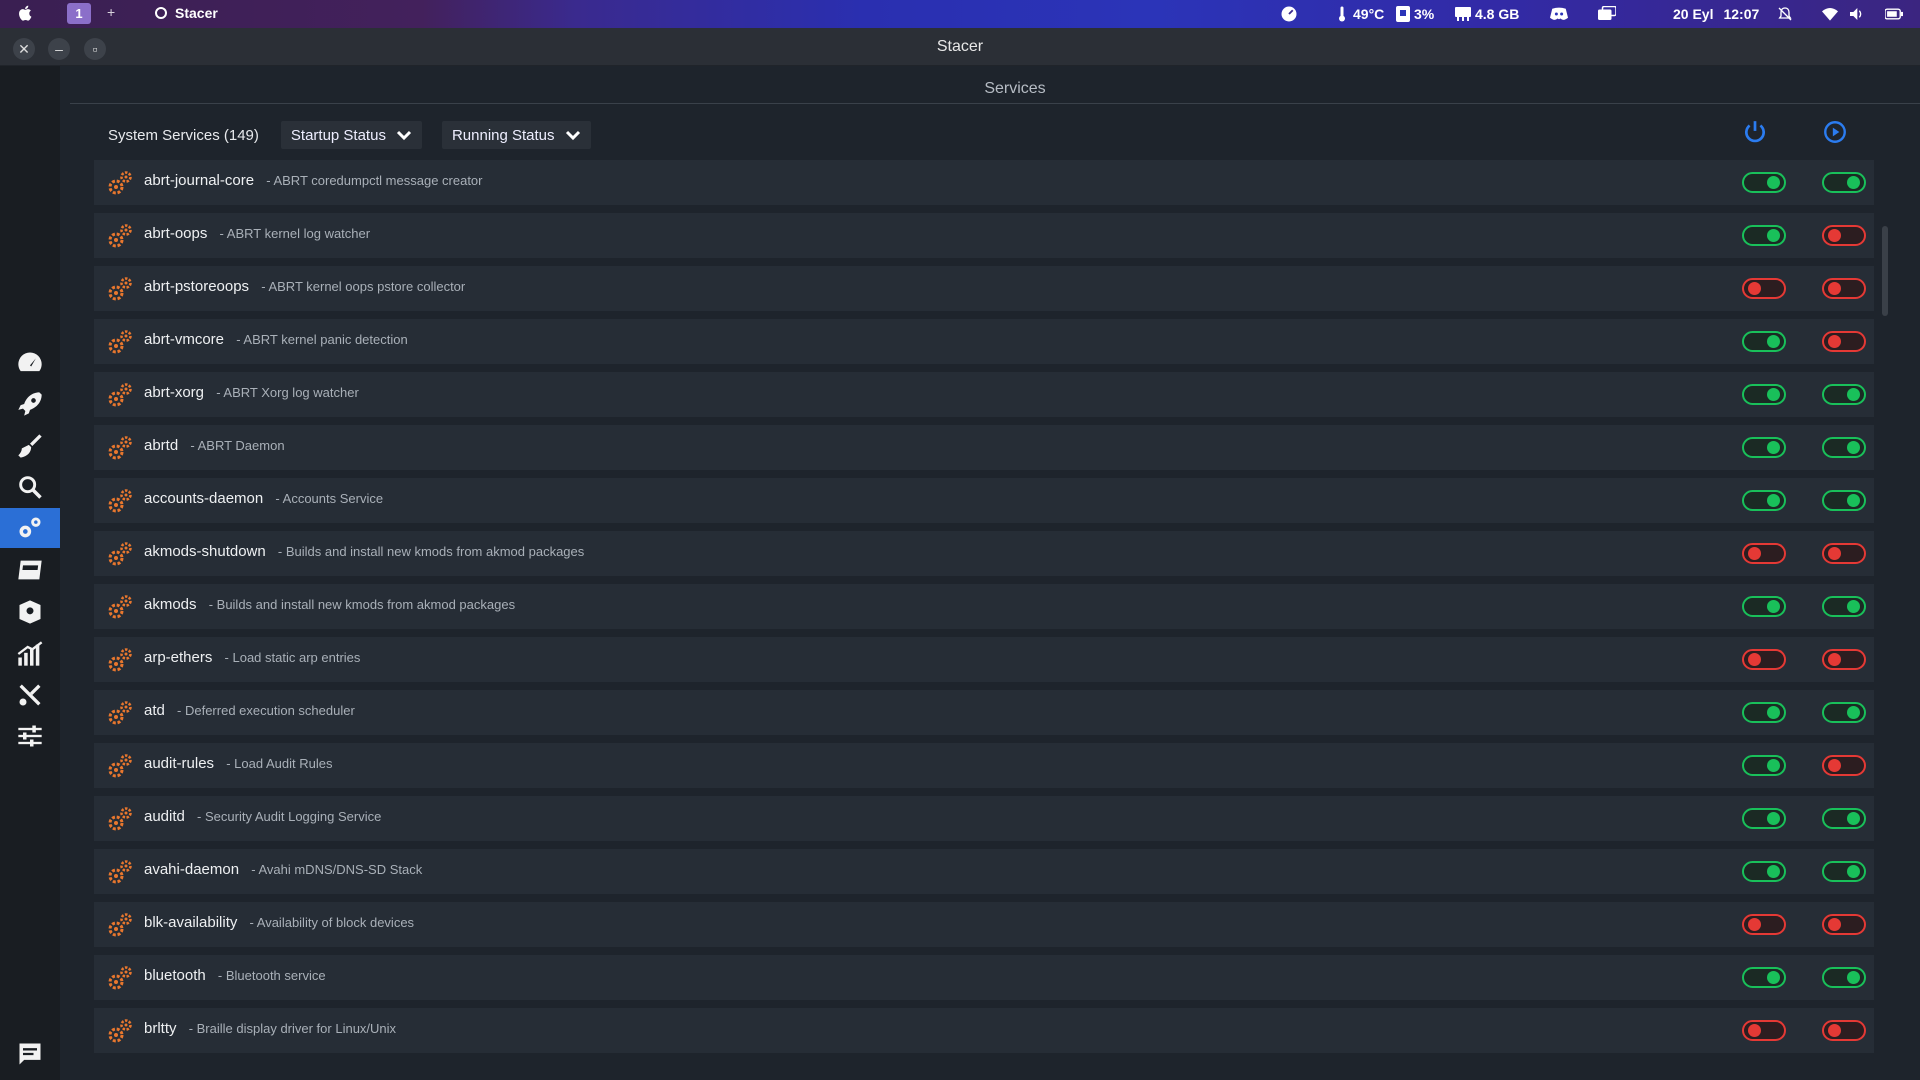 The height and width of the screenshot is (1080, 1920). What do you see at coordinates (995, 103) in the screenshot?
I see `title-divider` at bounding box center [995, 103].